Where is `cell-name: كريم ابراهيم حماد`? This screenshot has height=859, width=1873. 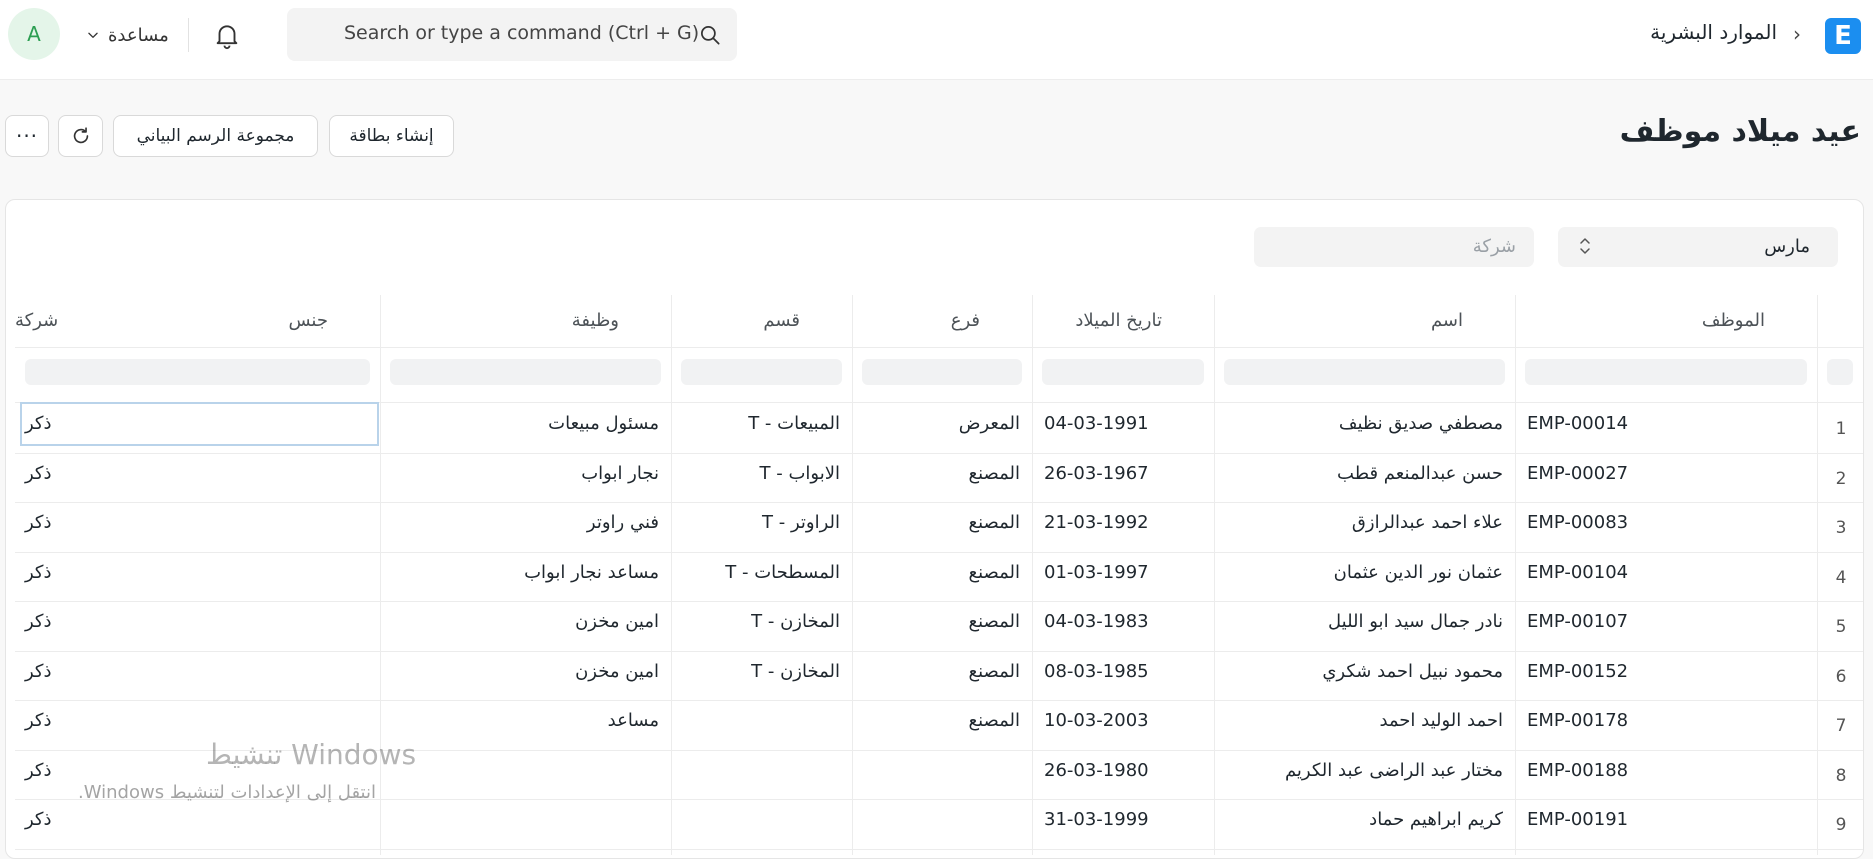 cell-name: كريم ابراهيم حماد is located at coordinates (1364, 819).